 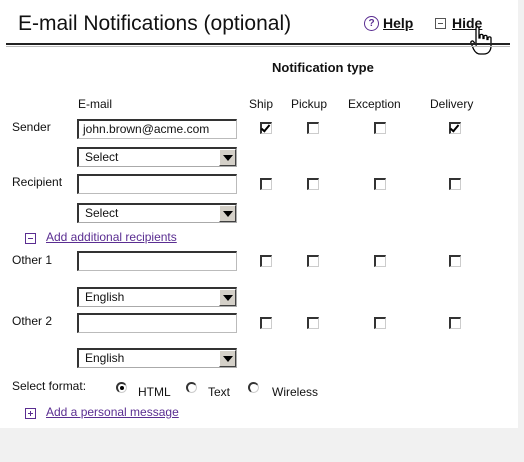 I want to click on row-label-recipient: Recipient, so click(x=37, y=182).